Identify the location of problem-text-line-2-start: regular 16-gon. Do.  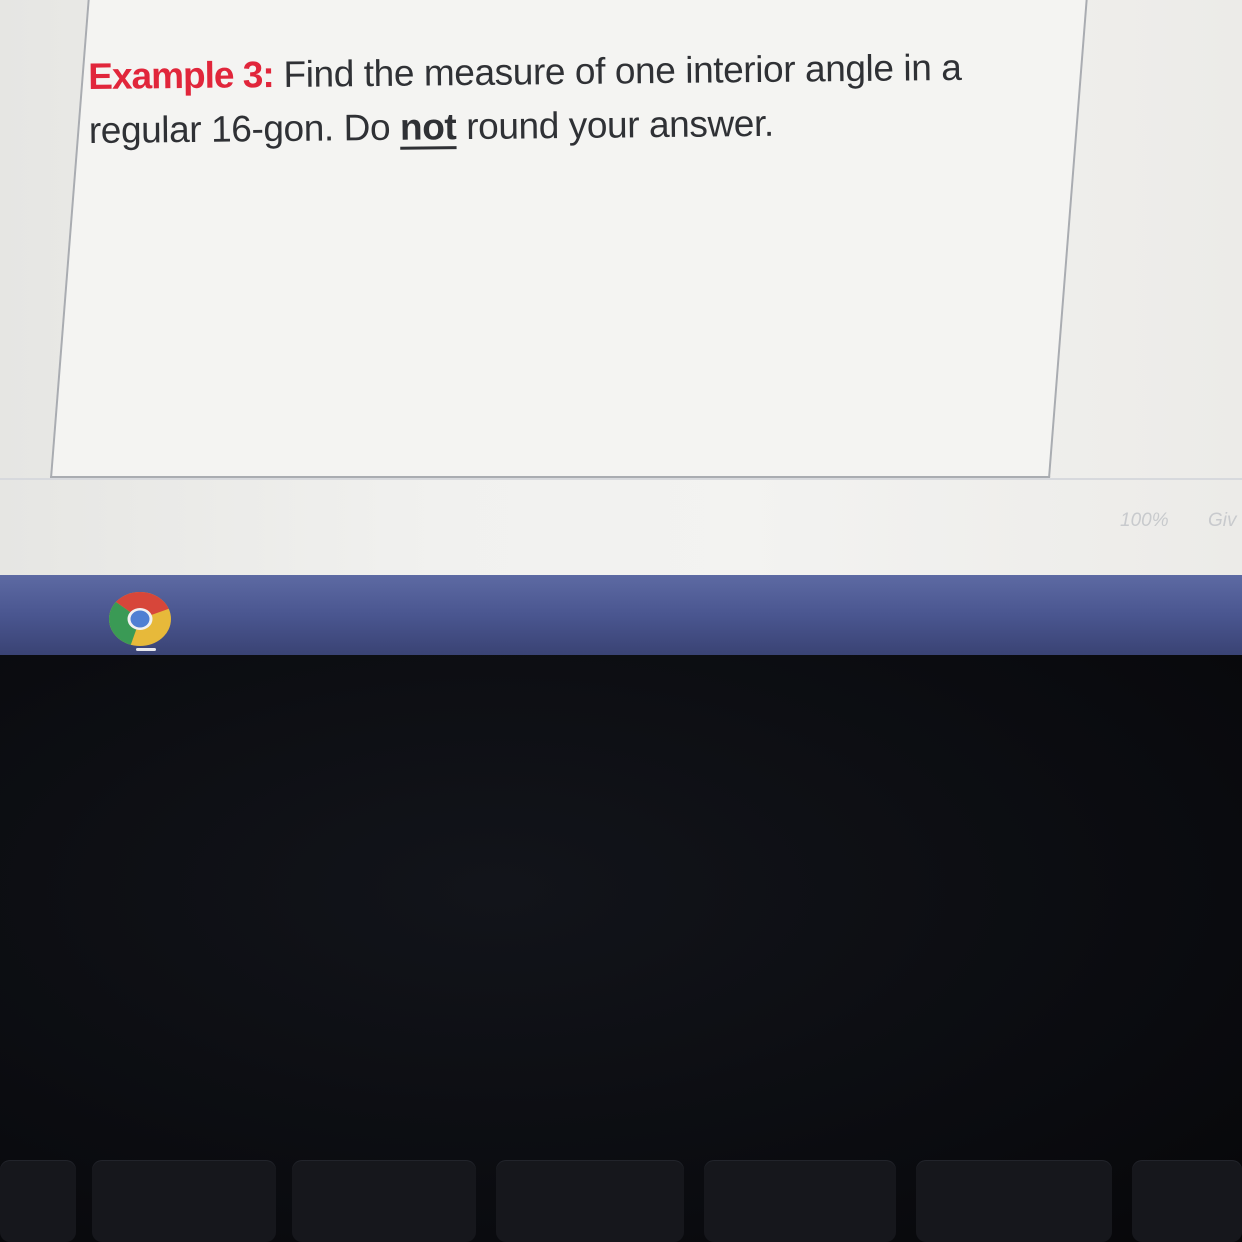
(244, 128).